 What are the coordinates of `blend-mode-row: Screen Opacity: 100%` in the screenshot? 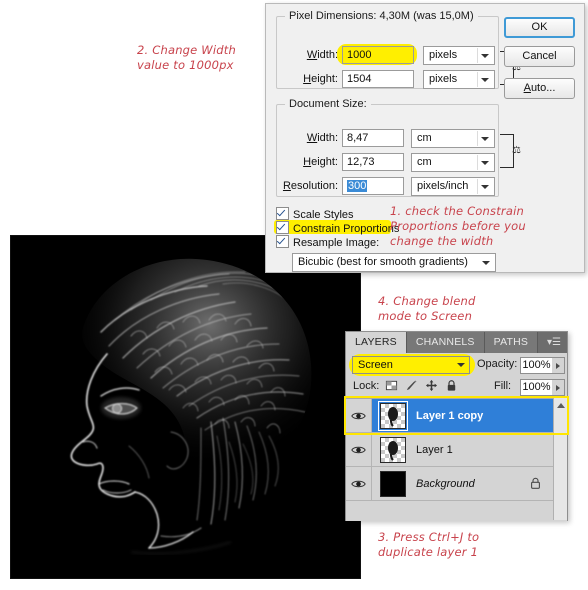 It's located at (456, 365).